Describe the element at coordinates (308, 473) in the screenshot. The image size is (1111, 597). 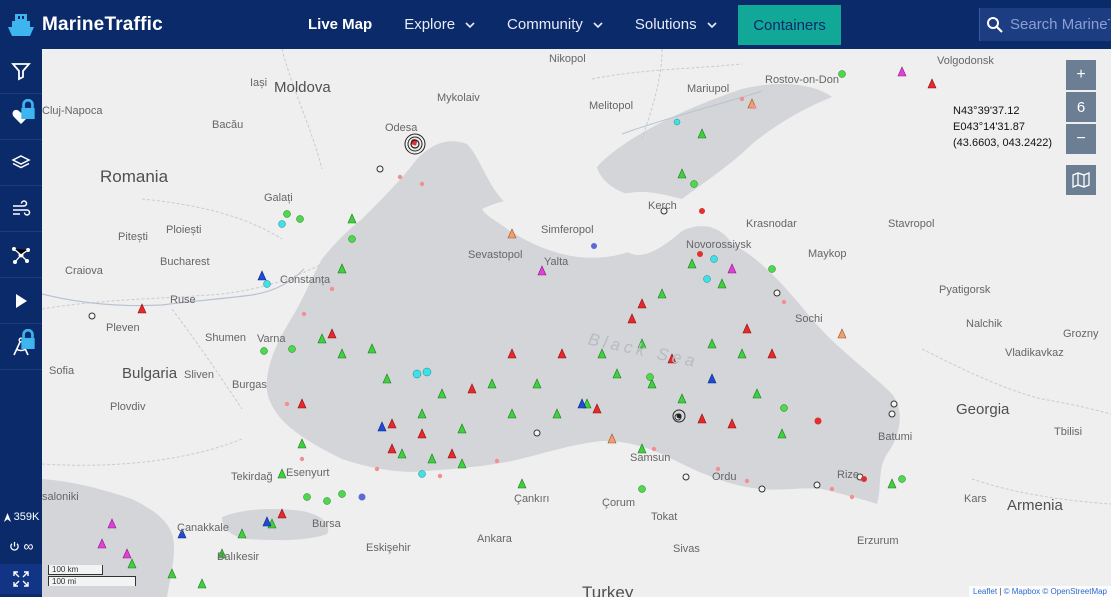
I see `city-label: Esenyurt` at that location.